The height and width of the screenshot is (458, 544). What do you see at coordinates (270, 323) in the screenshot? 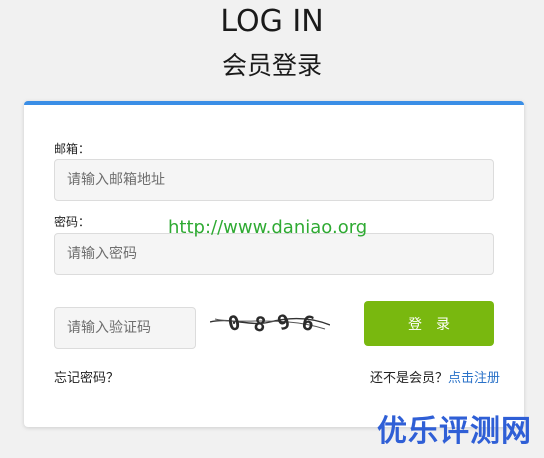
I see `captcha-image: 0 8 9 6` at bounding box center [270, 323].